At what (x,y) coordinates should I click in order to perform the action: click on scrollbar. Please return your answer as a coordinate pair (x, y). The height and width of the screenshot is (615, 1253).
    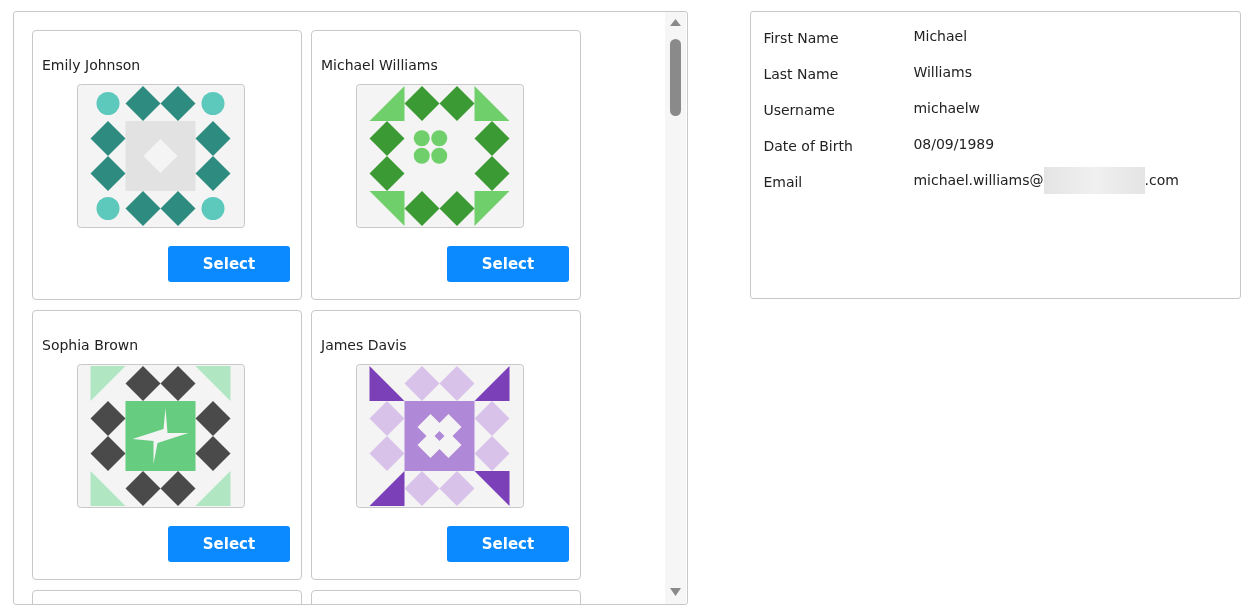
    Looking at the image, I should click on (676, 308).